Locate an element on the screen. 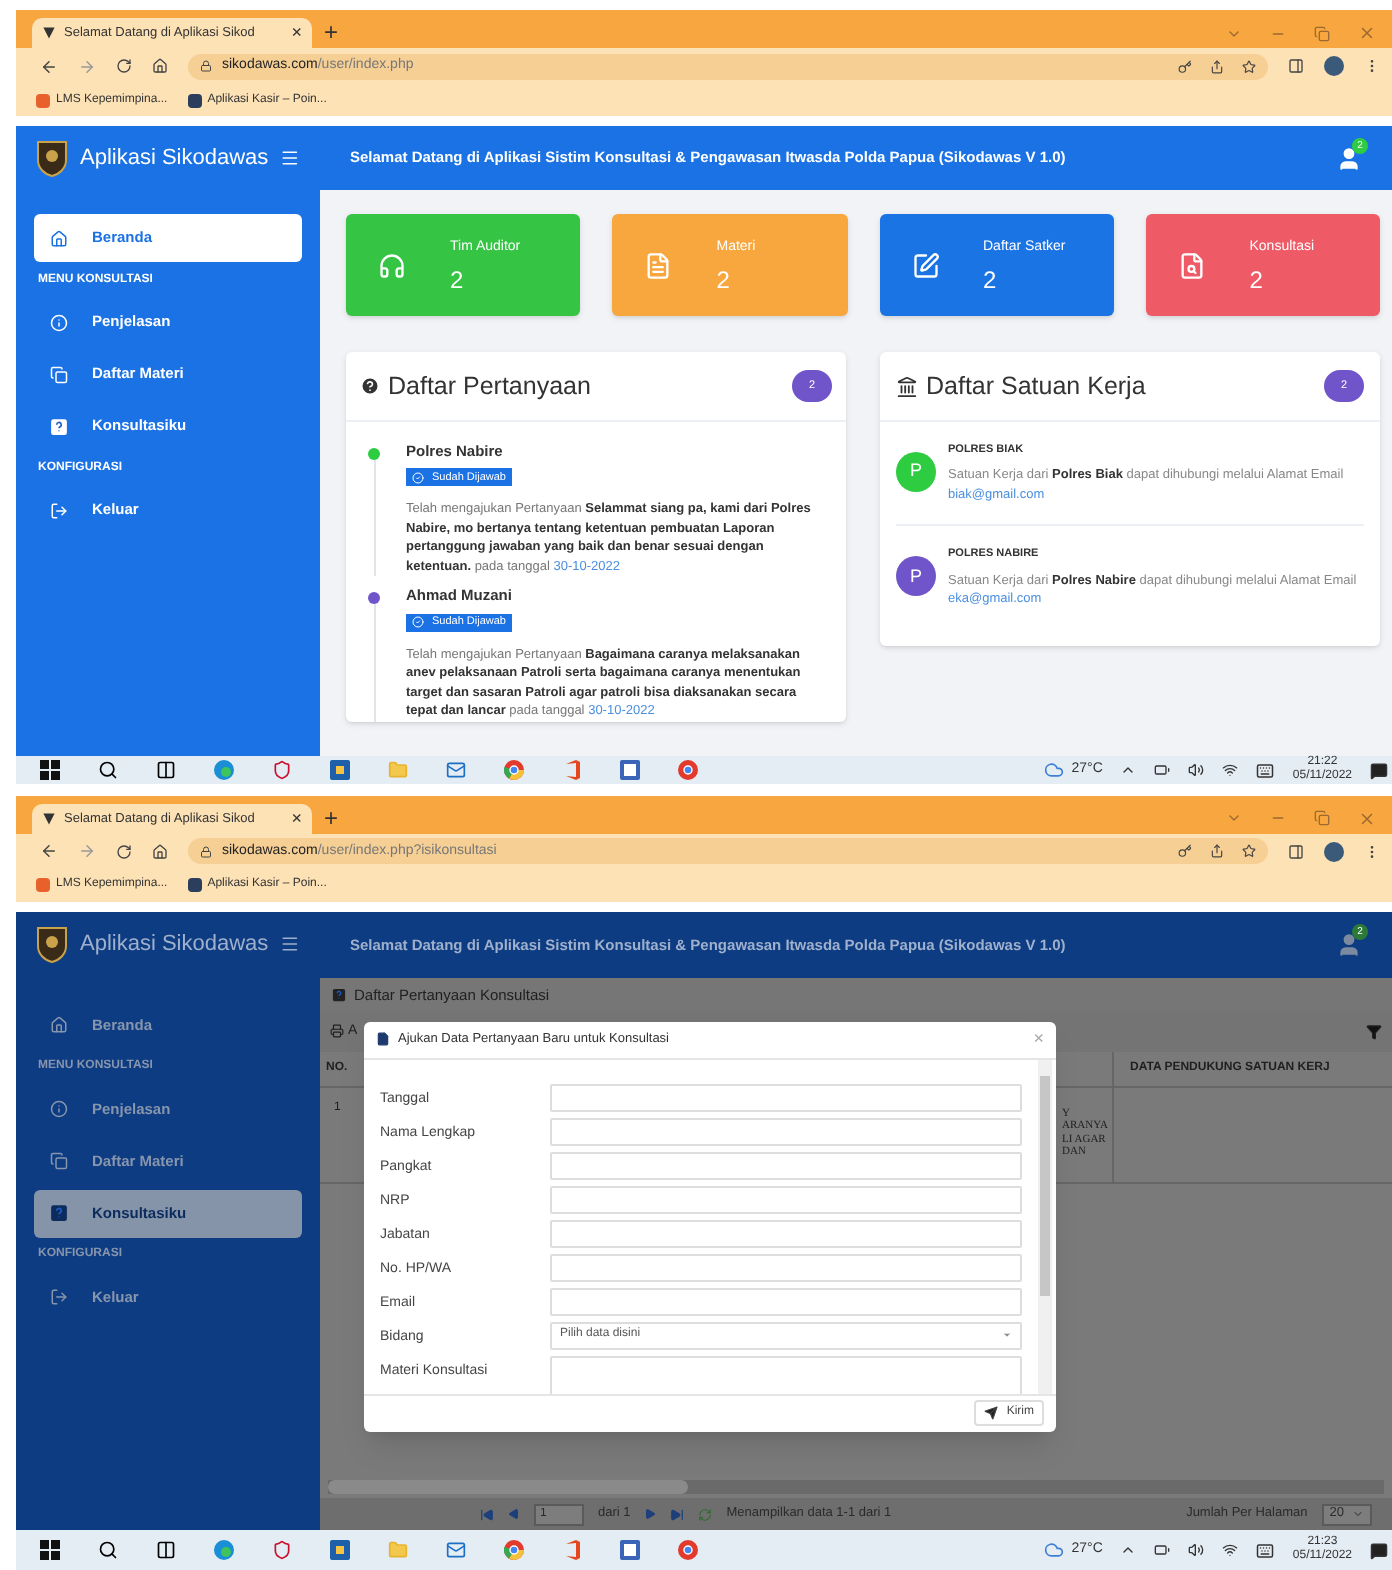  send-icon is located at coordinates (991, 1413).